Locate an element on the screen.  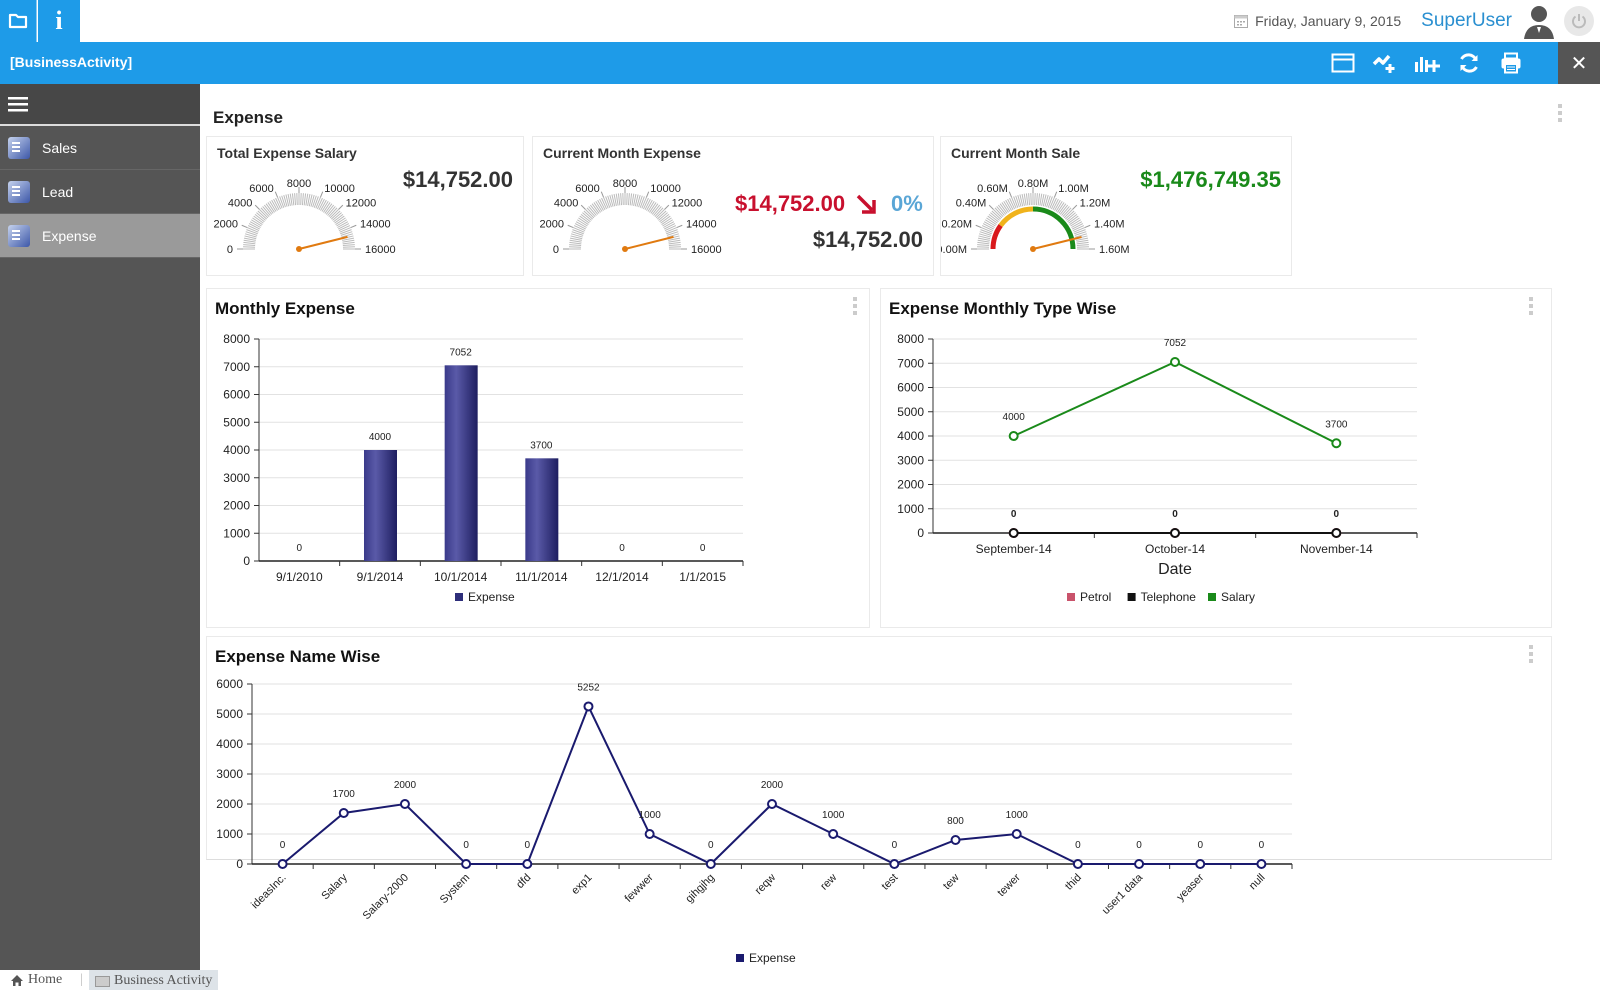
sidebar-item-label: Expense is located at coordinates (69, 235).